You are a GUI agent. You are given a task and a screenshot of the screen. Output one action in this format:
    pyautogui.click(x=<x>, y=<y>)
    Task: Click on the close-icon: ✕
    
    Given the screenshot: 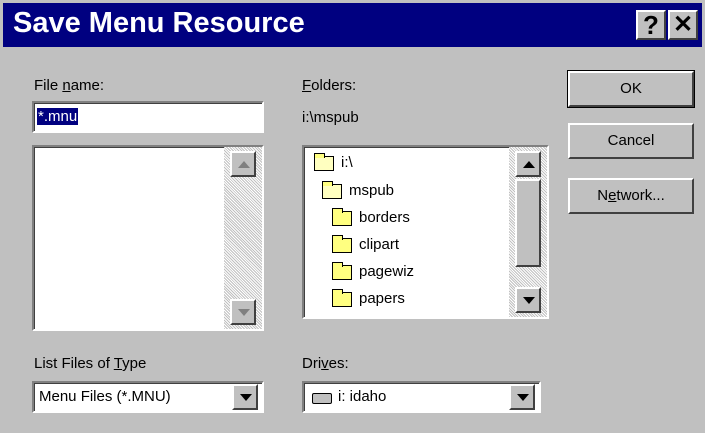 What is the action you would take?
    pyautogui.click(x=683, y=24)
    